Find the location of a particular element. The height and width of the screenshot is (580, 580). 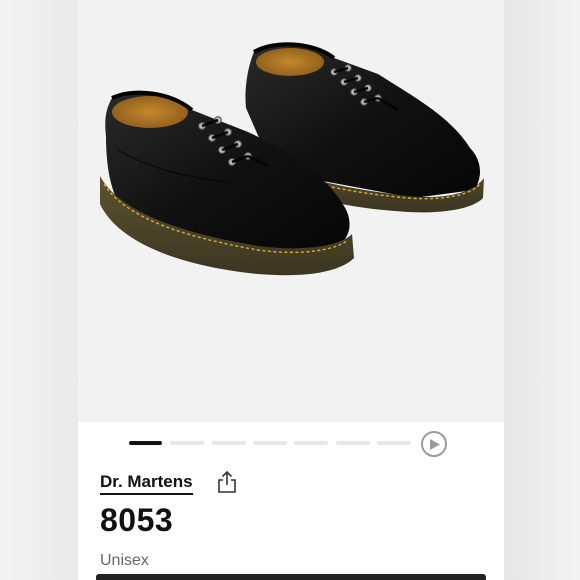

background-left is located at coordinates (39, 290).